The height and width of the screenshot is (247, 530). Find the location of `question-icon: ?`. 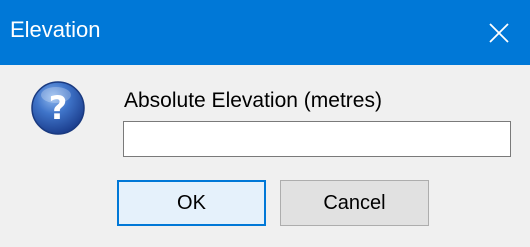

question-icon: ? is located at coordinates (58, 108).